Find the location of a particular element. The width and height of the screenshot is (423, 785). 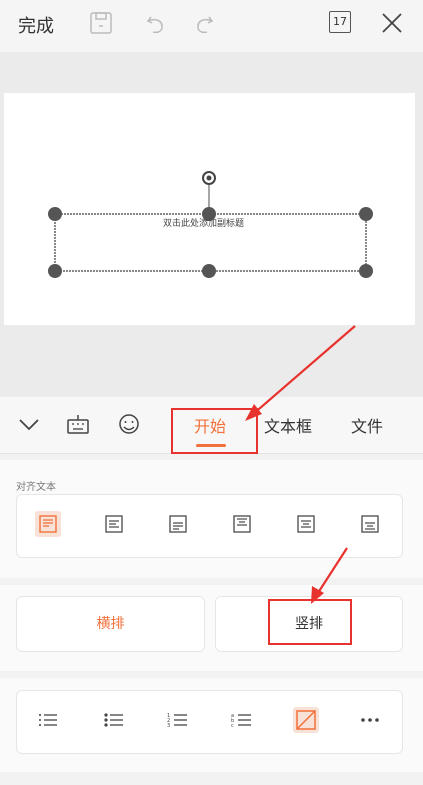

chevron-down-icon is located at coordinates (29, 425).